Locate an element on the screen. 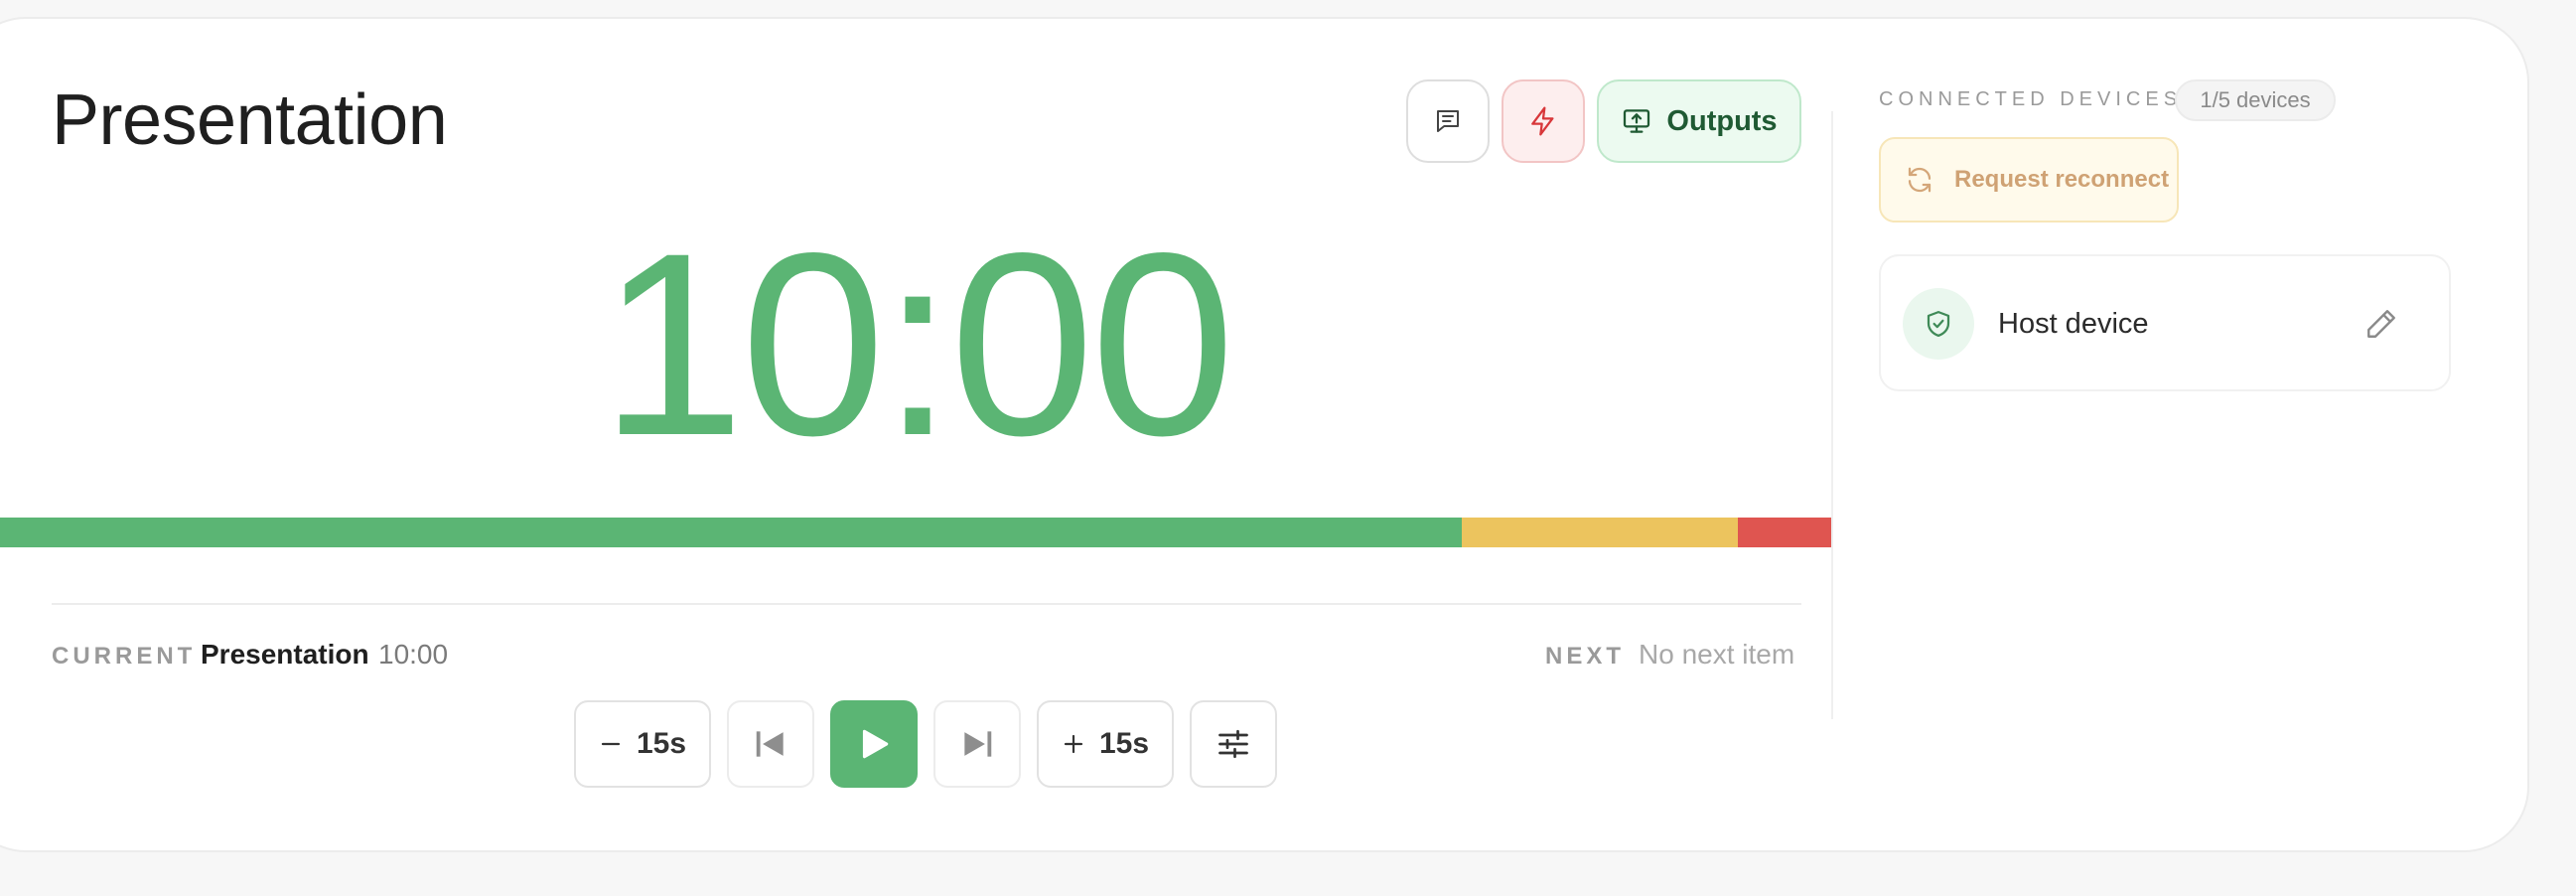 This screenshot has width=2576, height=896. shield-check-icon is located at coordinates (1938, 324).